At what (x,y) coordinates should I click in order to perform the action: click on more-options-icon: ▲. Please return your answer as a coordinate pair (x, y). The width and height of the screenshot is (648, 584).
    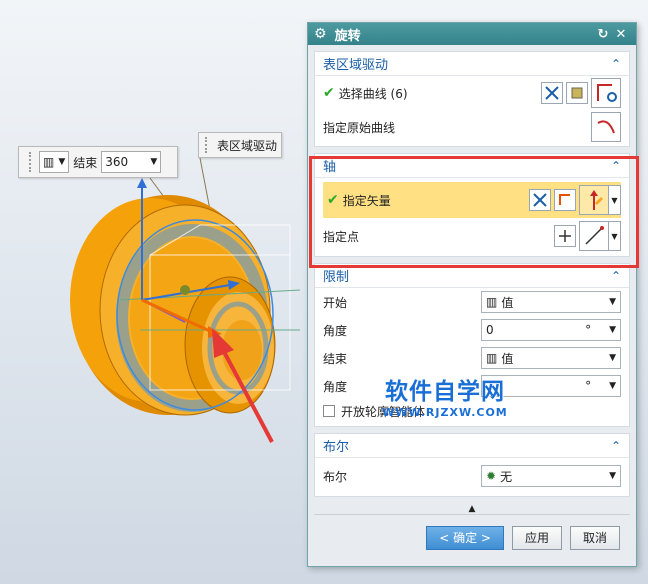
    Looking at the image, I should click on (472, 509).